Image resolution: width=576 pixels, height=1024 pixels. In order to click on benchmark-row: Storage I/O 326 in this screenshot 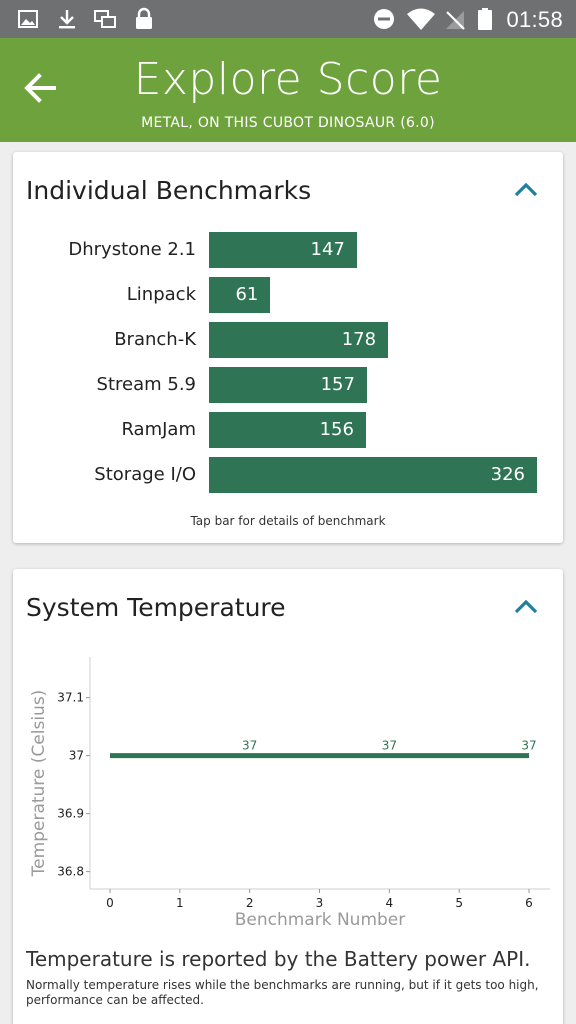, I will do `click(288, 475)`.